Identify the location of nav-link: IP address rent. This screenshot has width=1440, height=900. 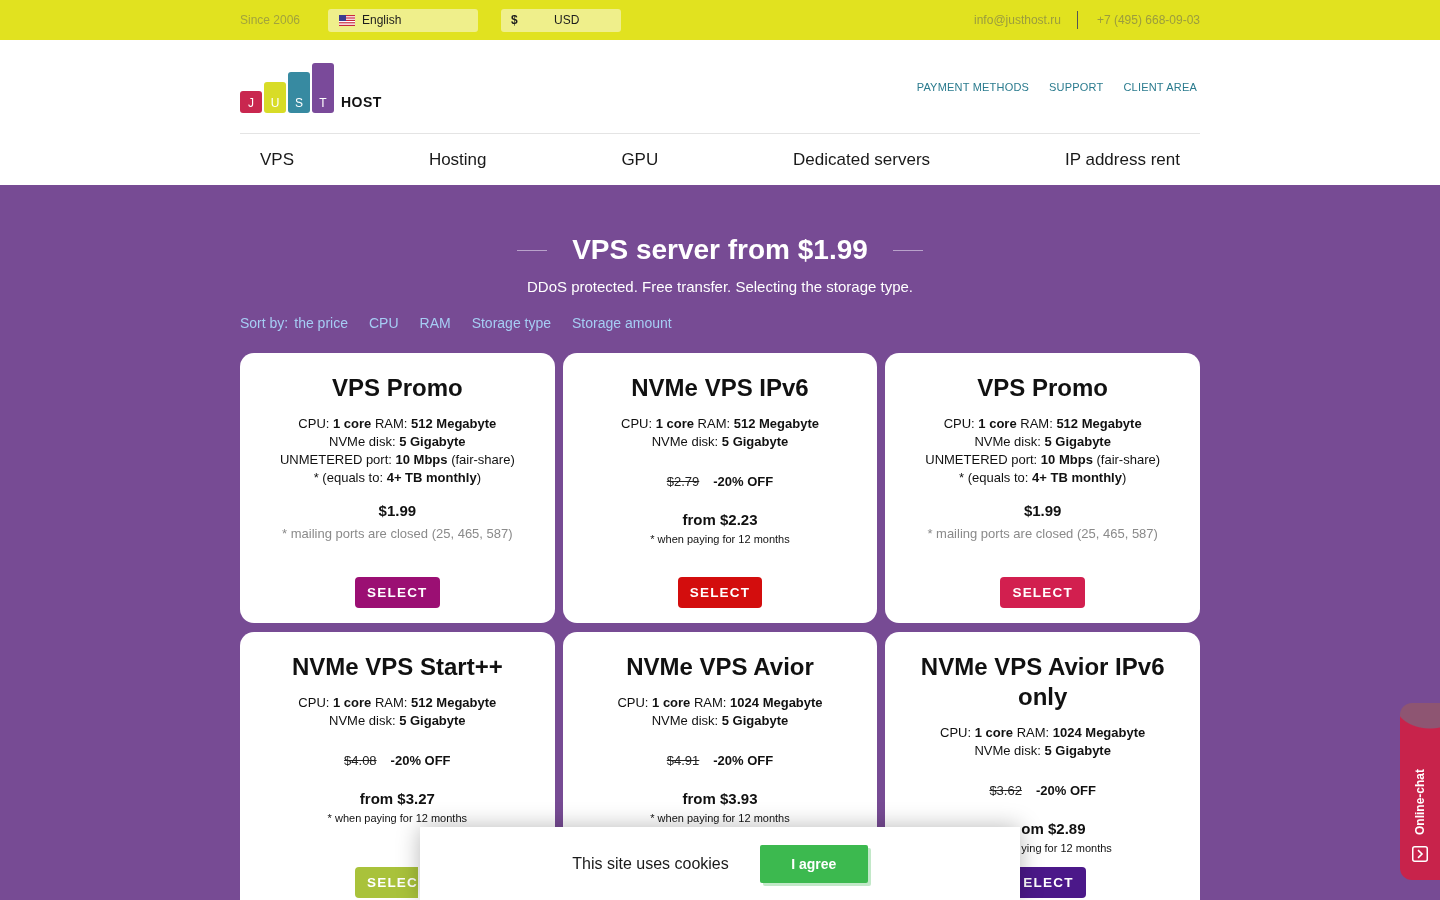
(1122, 159).